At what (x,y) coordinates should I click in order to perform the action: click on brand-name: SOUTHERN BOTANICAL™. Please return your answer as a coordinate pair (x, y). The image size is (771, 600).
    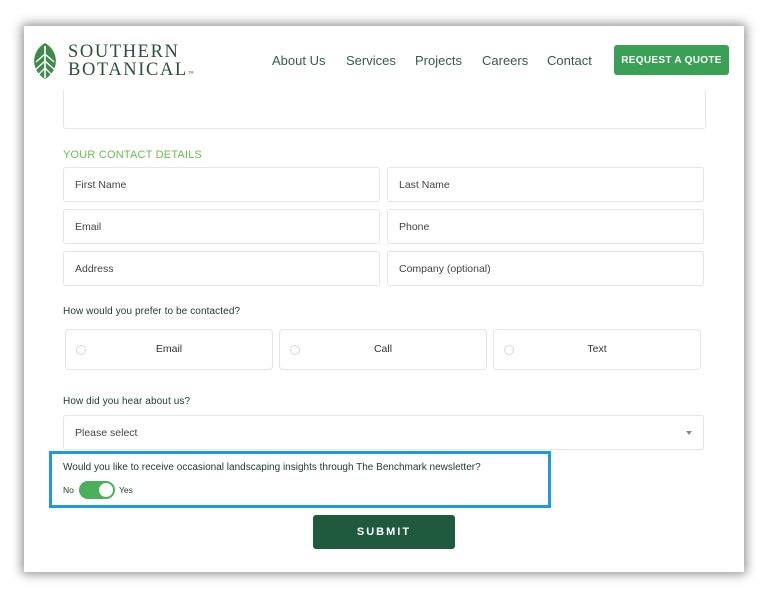
    Looking at the image, I should click on (131, 63).